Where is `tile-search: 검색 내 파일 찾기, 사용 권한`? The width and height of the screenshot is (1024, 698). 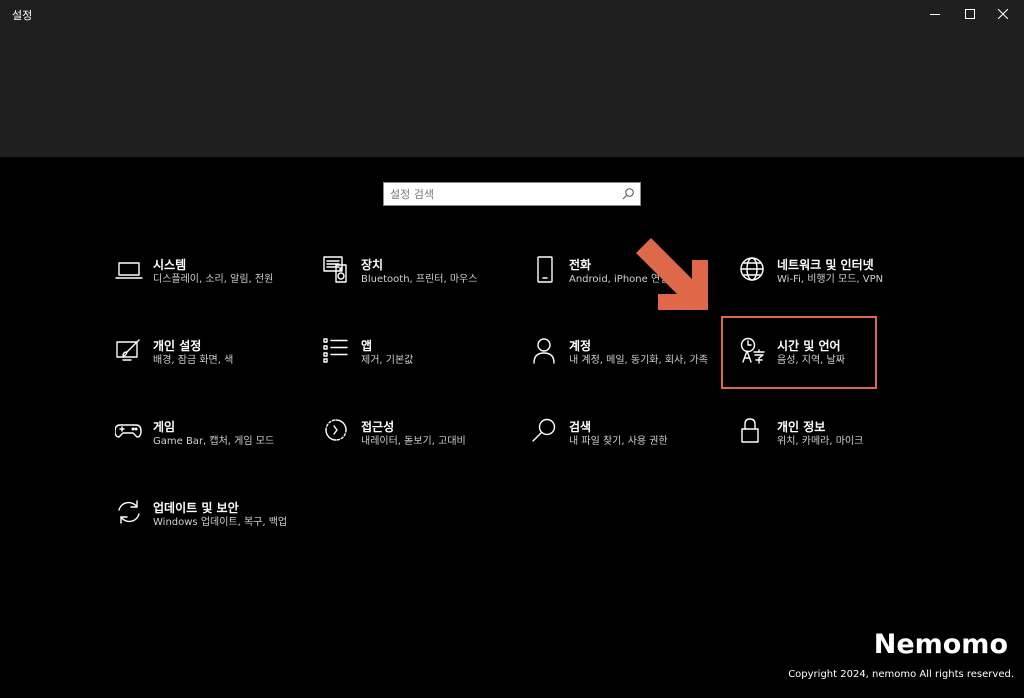 tile-search: 검색 내 파일 찾기, 사용 권한 is located at coordinates (628, 448).